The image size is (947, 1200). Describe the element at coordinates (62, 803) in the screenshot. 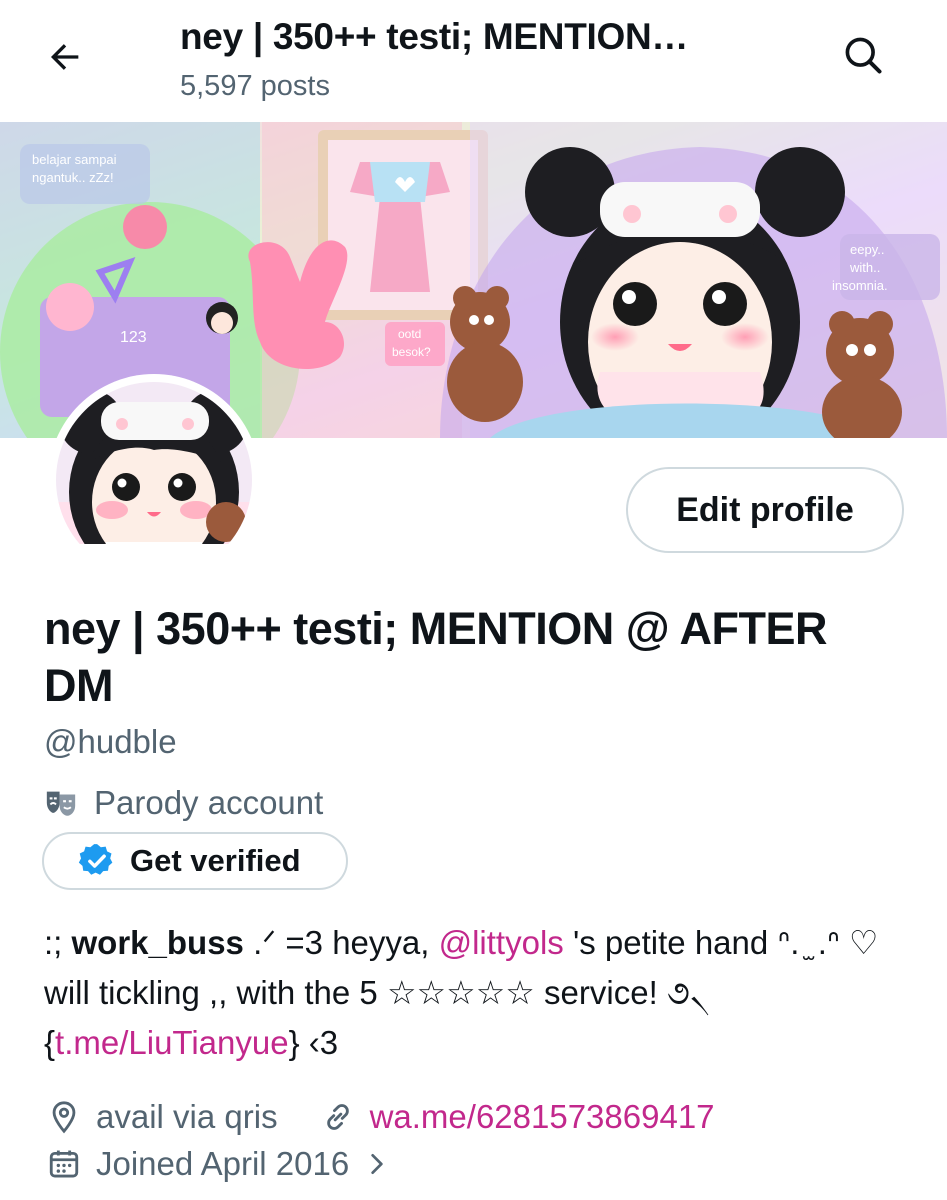

I see `theater-masks-icon` at that location.